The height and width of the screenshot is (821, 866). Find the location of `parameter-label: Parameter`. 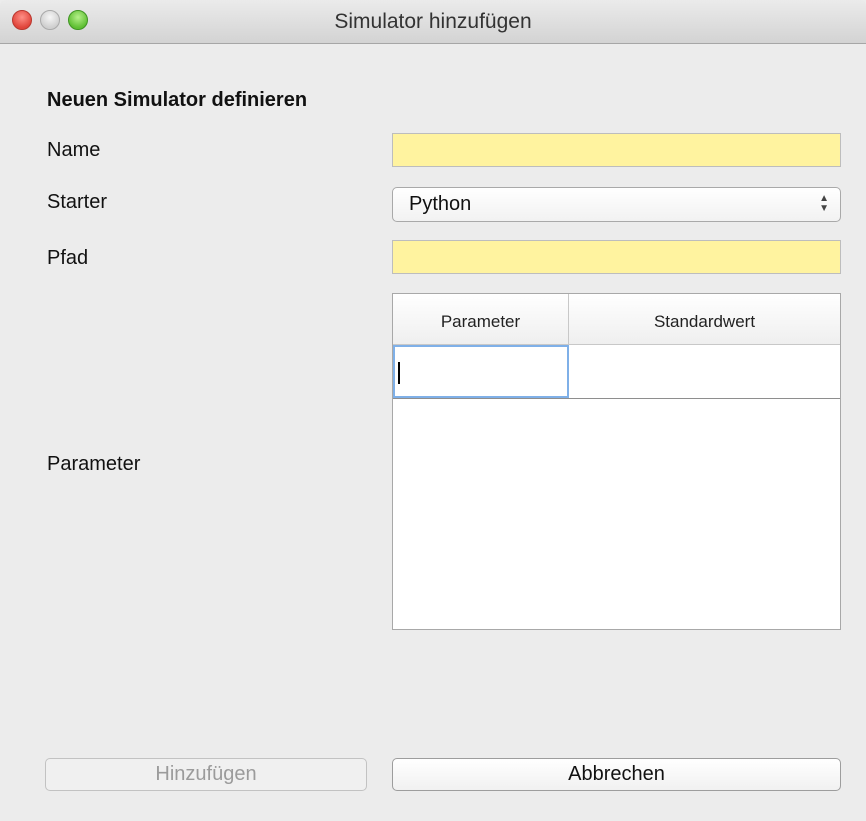

parameter-label: Parameter is located at coordinates (94, 464).